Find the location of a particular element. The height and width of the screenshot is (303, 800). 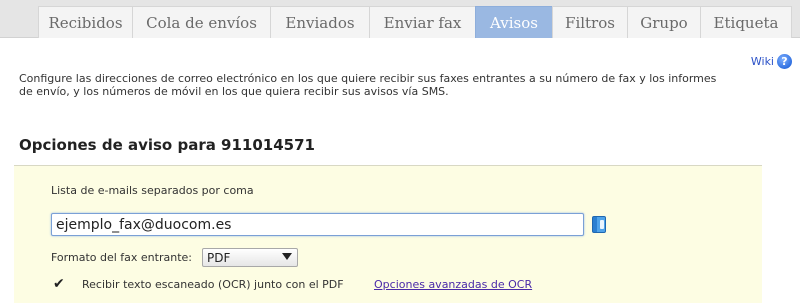

address-book-icon is located at coordinates (599, 224).